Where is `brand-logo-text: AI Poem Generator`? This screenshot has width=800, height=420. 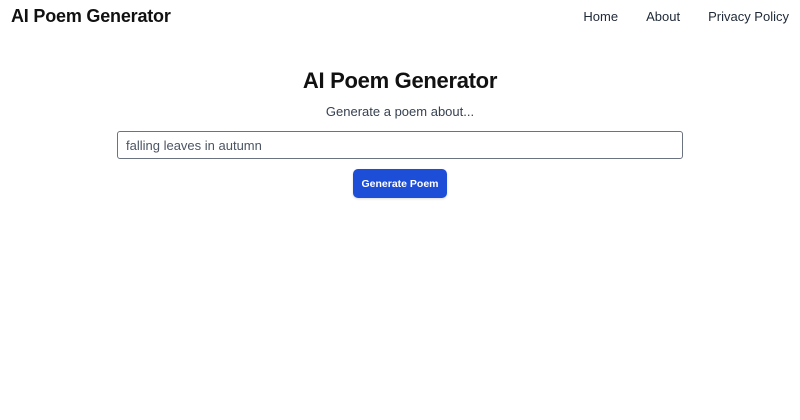
brand-logo-text: AI Poem Generator is located at coordinates (91, 16).